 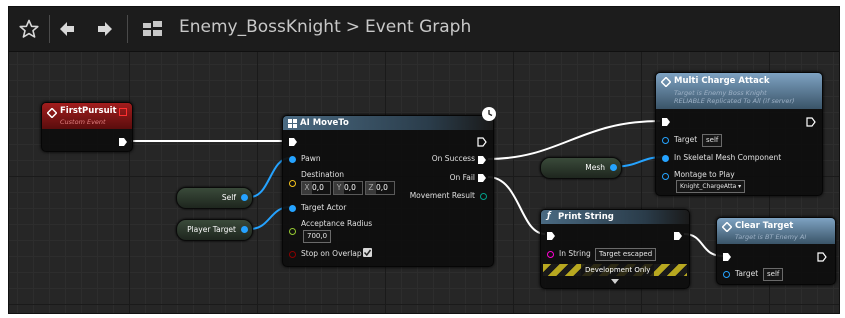 I want to click on node-title: Multi Charge Attack, so click(x=722, y=81).